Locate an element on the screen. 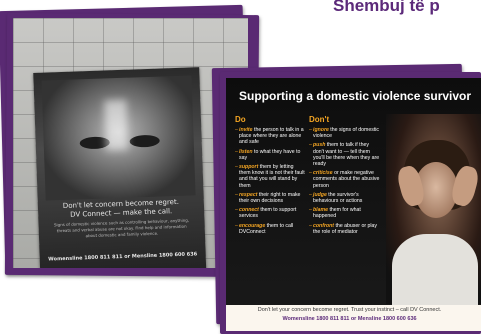  dont-item-verb: blame is located at coordinates (320, 210).